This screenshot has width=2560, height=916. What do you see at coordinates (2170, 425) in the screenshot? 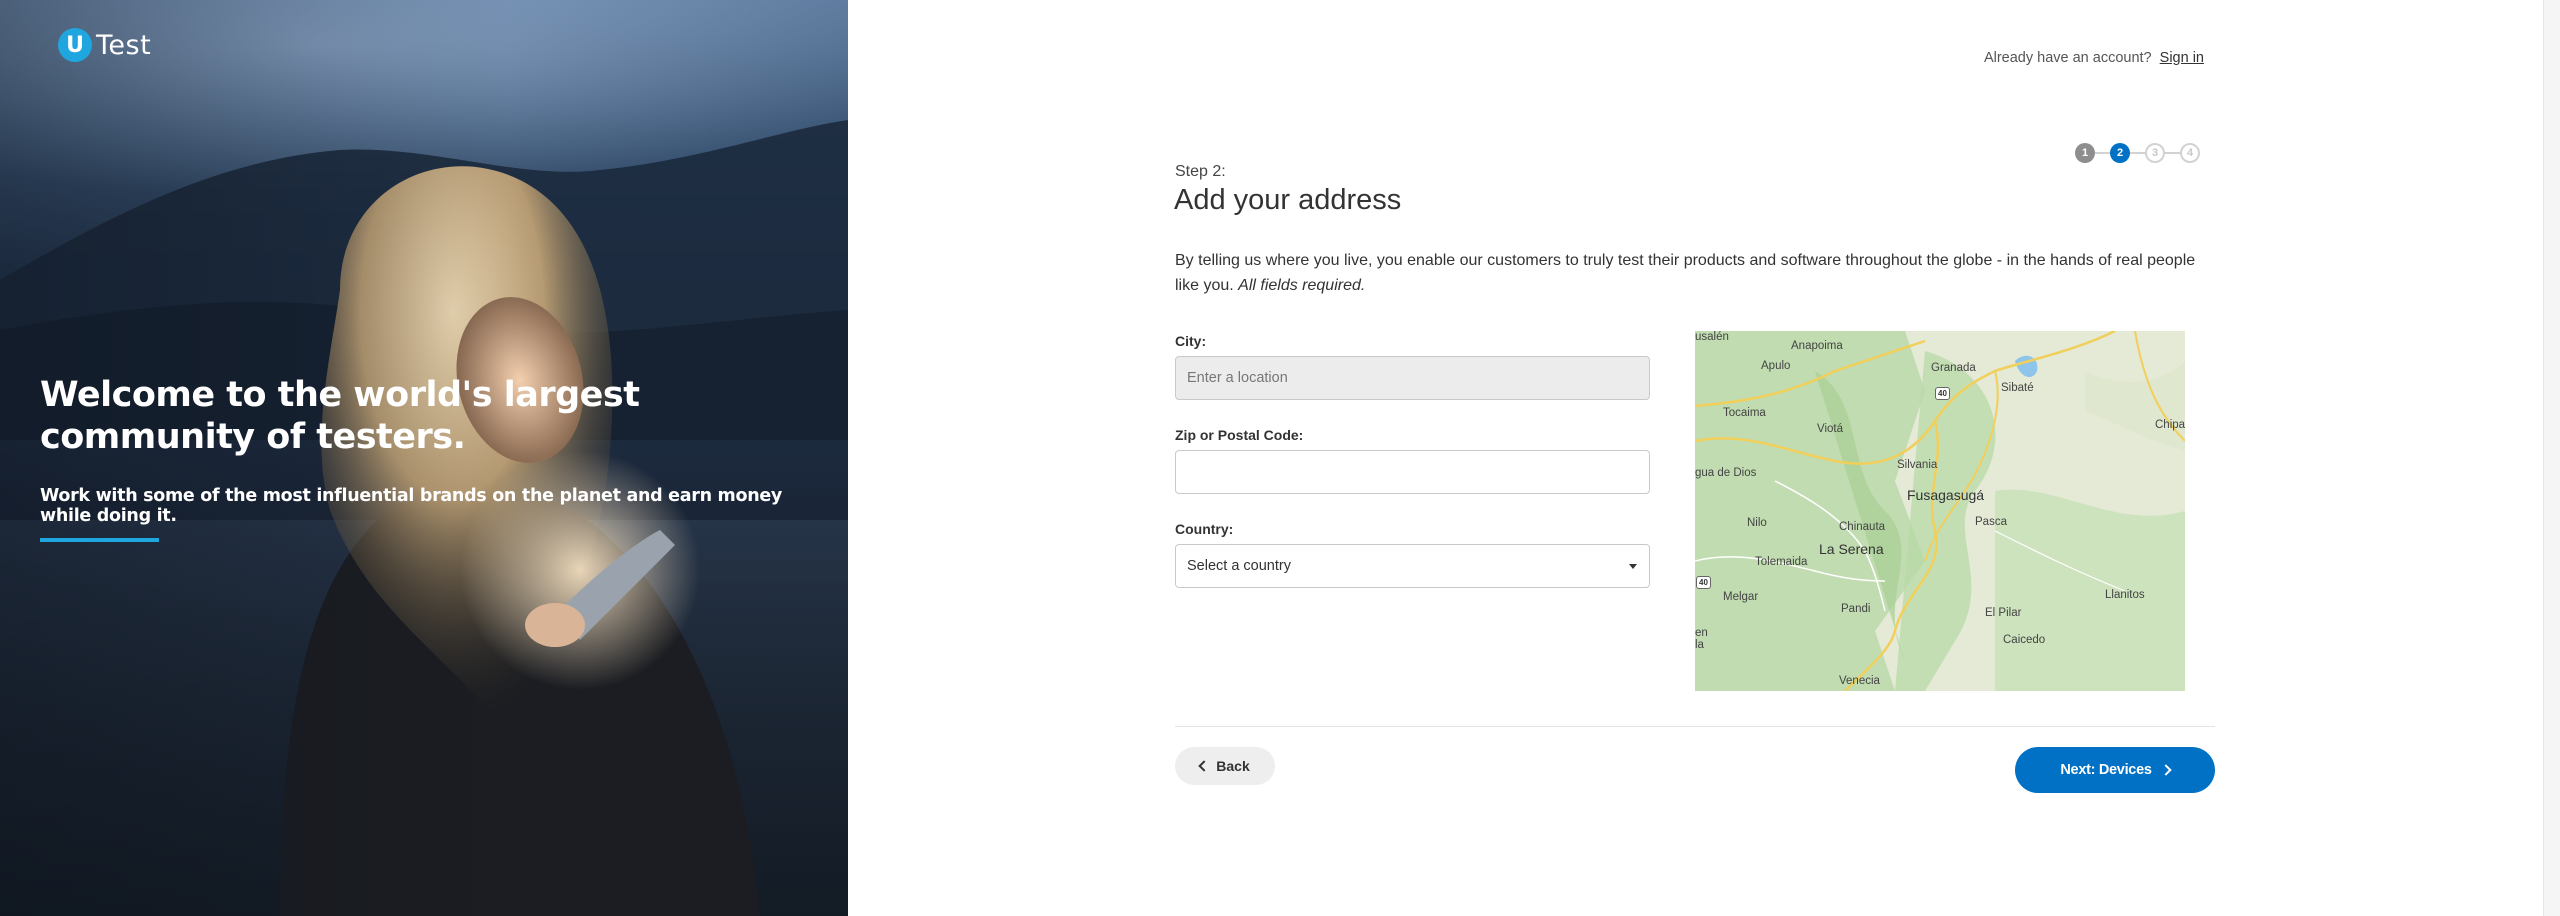
I see `map-place-label: Chipa` at bounding box center [2170, 425].